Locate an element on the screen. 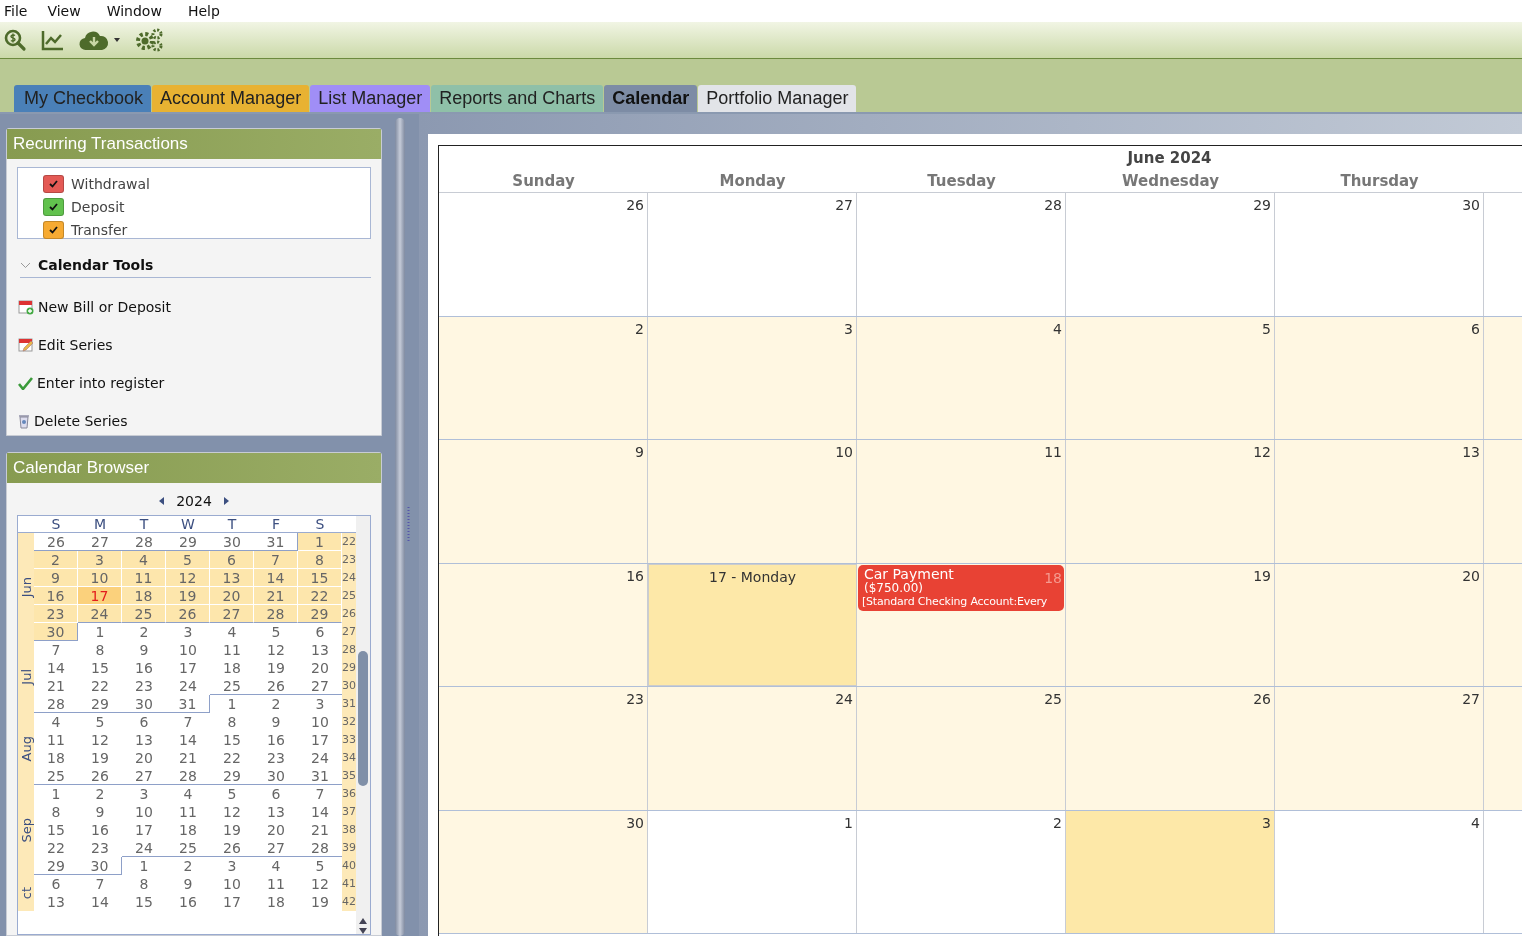 The width and height of the screenshot is (1522, 936). menu-item: Window is located at coordinates (137, 11).